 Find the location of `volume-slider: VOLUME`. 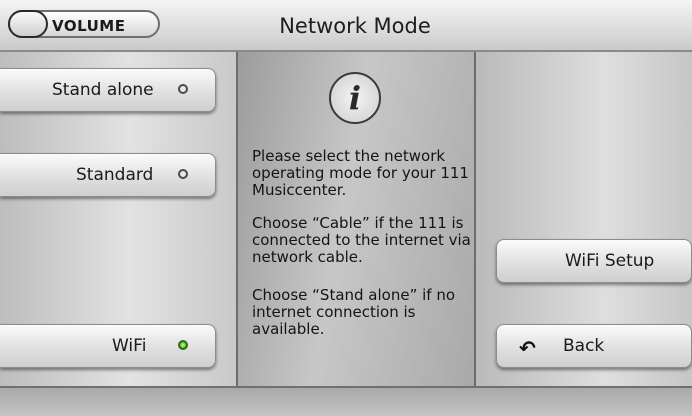

volume-slider: VOLUME is located at coordinates (84, 24).